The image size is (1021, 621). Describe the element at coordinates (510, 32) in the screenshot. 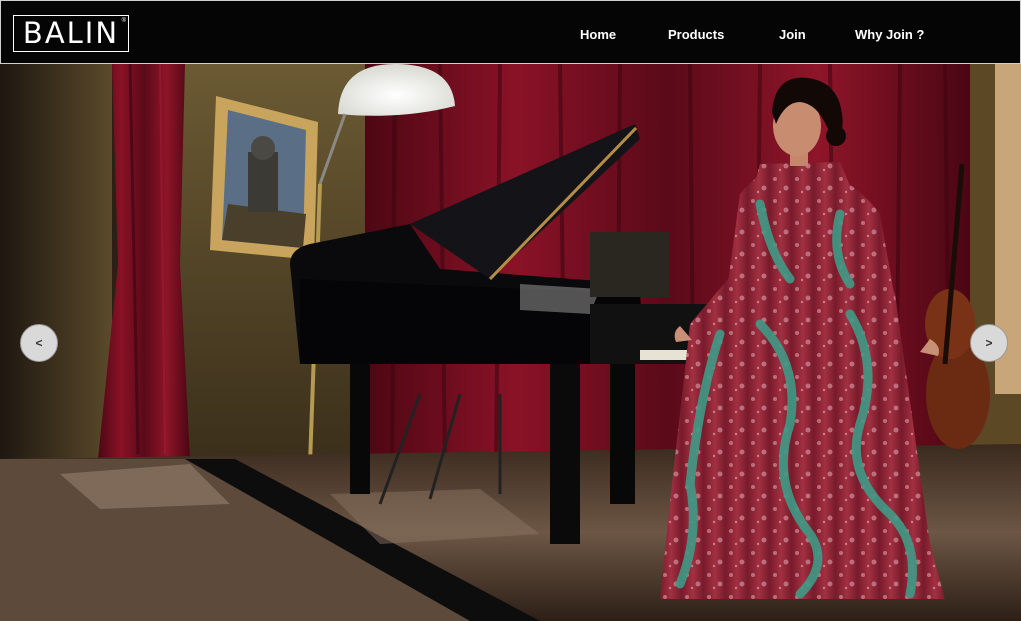

I see `site-header: BALIN ® Home Products Join Why Join ?` at that location.